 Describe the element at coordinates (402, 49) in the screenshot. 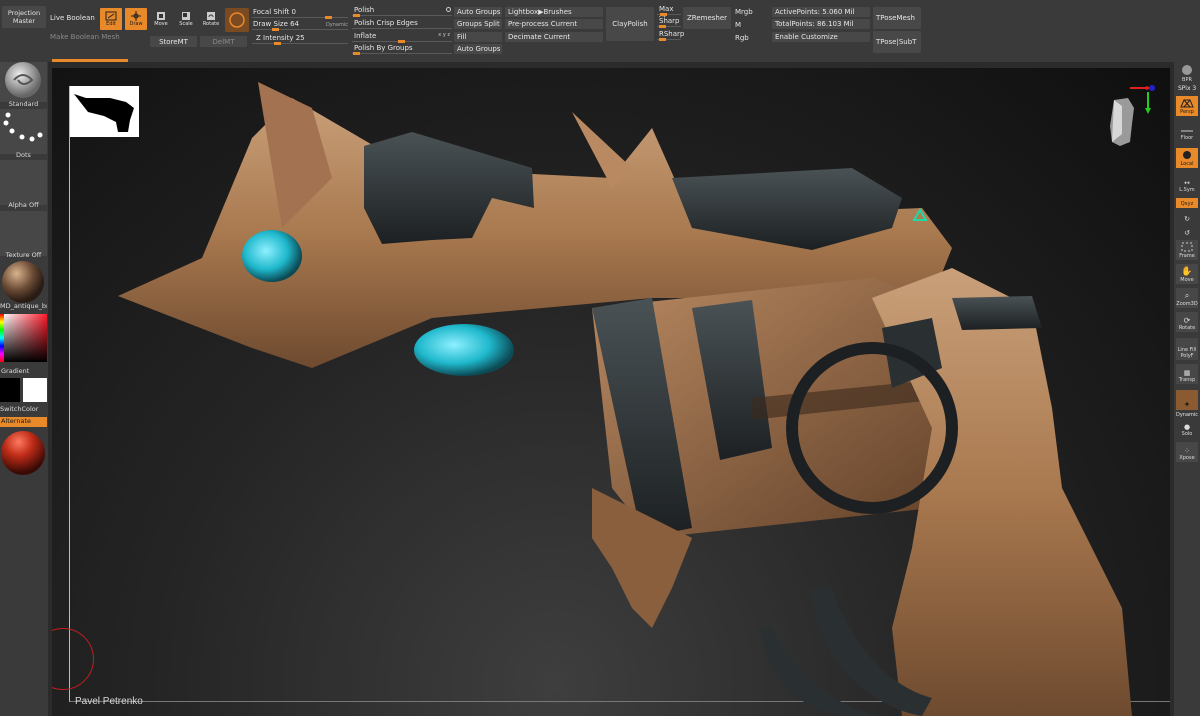

I see `polish-by-groups-slider: Polish By Groups` at that location.